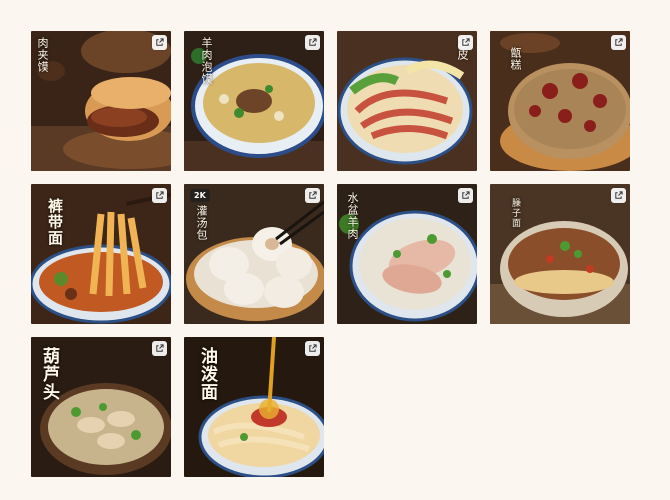  I want to click on roujiamo-image, so click(101, 101).